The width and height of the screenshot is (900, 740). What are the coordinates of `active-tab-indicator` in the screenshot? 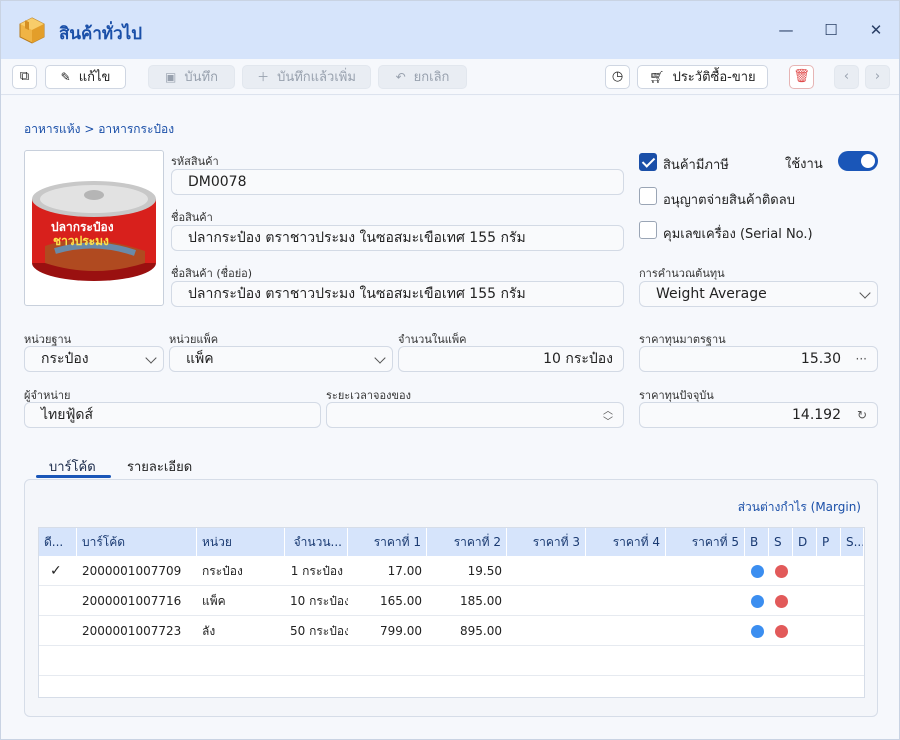 It's located at (73, 476).